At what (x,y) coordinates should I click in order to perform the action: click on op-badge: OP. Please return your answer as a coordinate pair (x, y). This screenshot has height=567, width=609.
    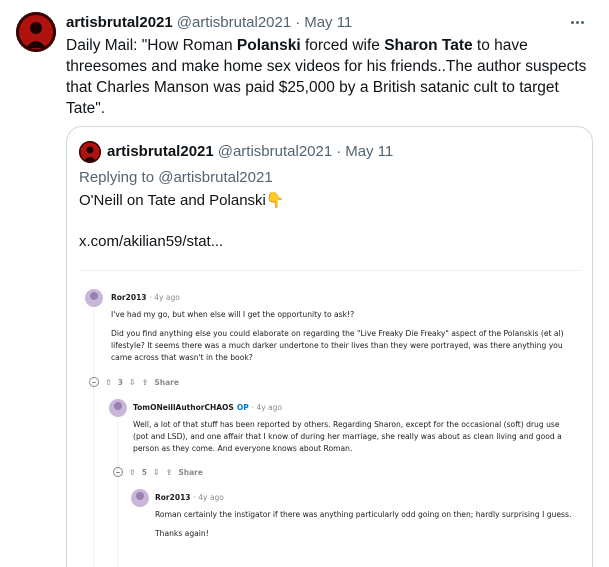
    Looking at the image, I should click on (242, 407).